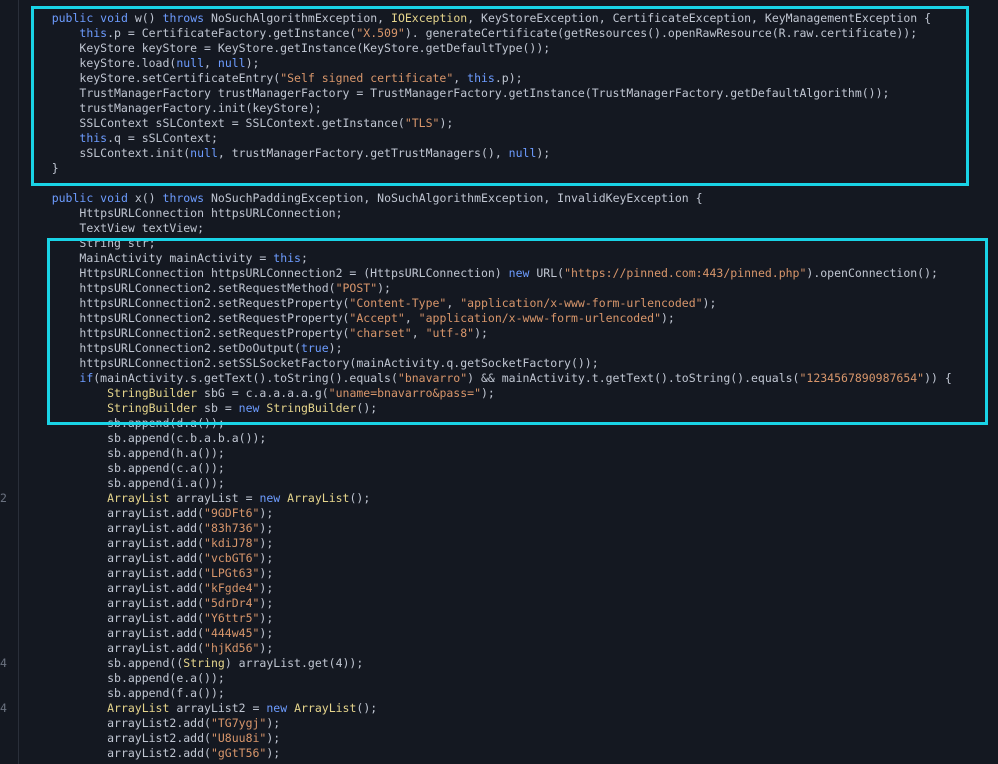 This screenshot has height=764, width=998. What do you see at coordinates (232, 603) in the screenshot?
I see `string-token: "5drDr4"` at bounding box center [232, 603].